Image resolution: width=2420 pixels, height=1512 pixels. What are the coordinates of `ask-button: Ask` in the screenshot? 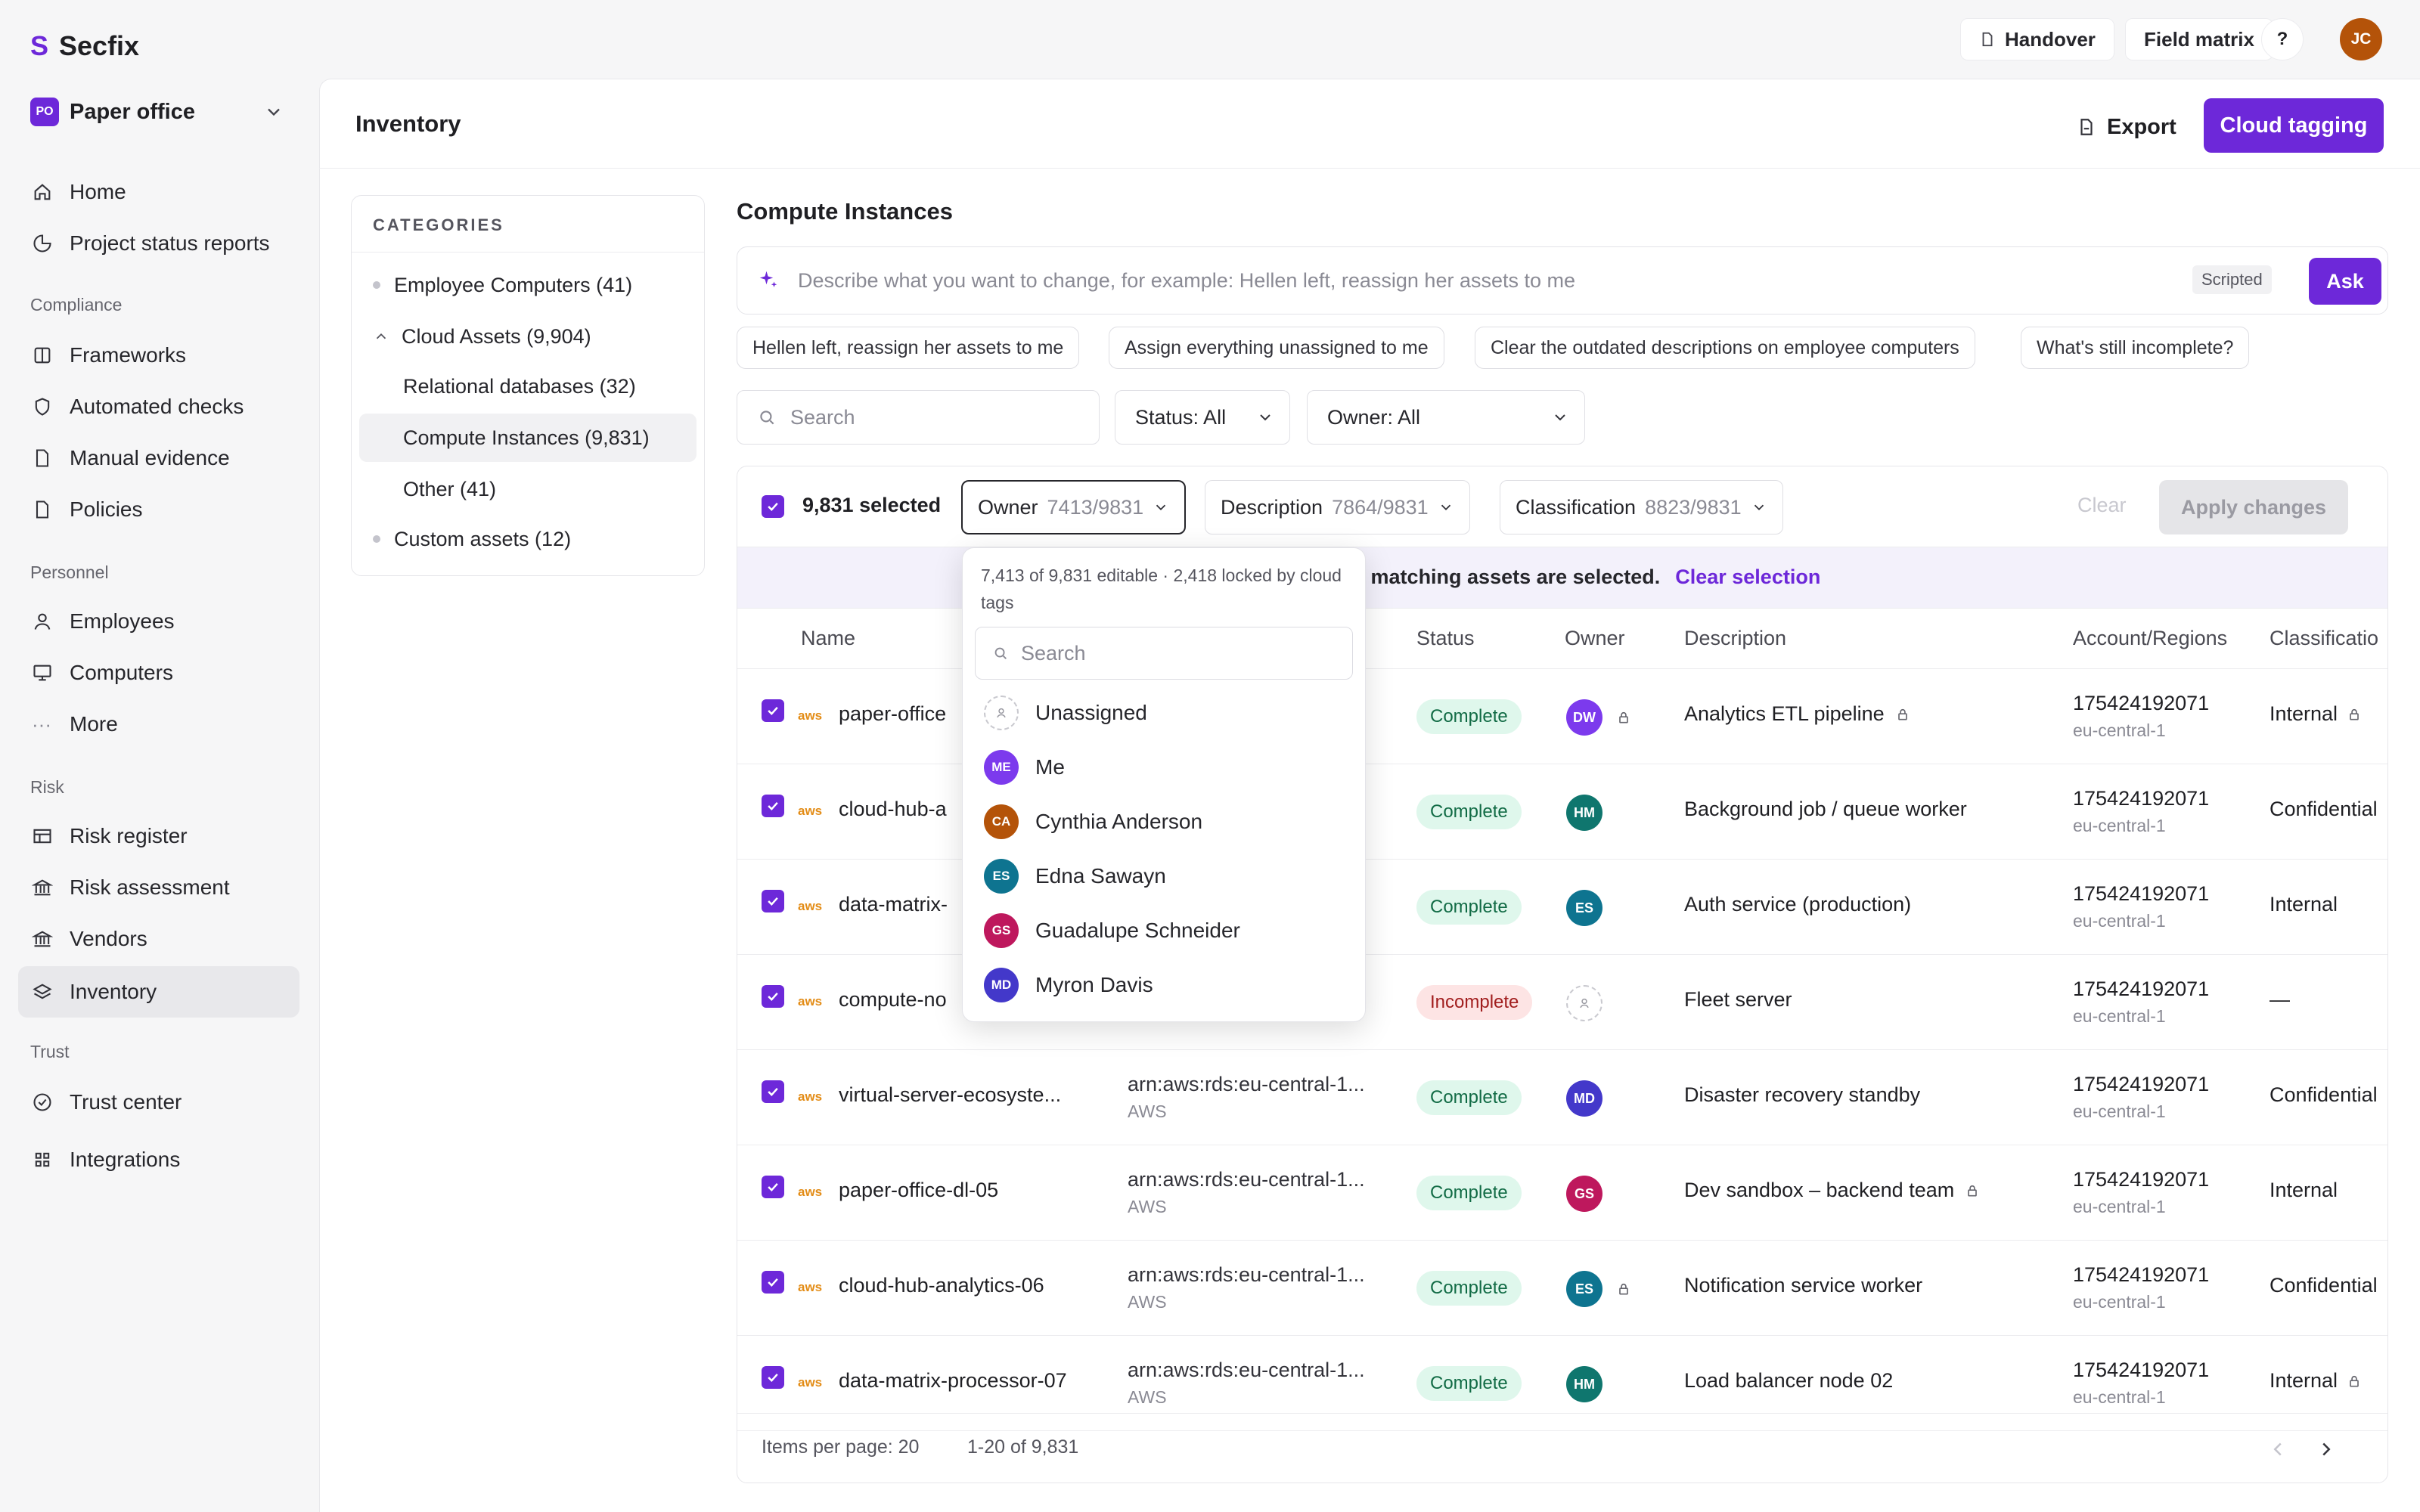 It's located at (2345, 281).